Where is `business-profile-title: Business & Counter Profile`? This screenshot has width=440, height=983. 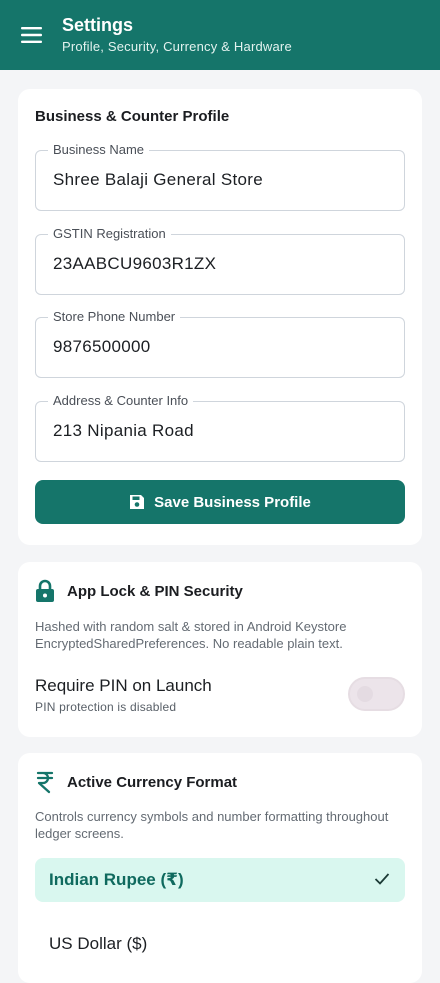 business-profile-title: Business & Counter Profile is located at coordinates (132, 116).